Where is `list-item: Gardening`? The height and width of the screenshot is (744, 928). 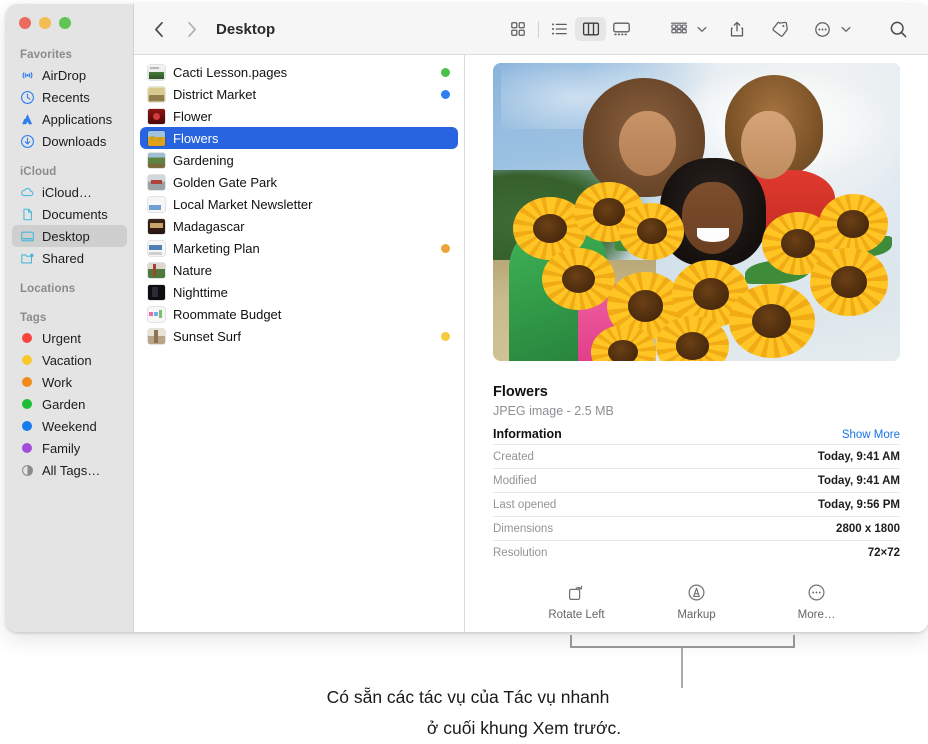
list-item: Gardening is located at coordinates (299, 160).